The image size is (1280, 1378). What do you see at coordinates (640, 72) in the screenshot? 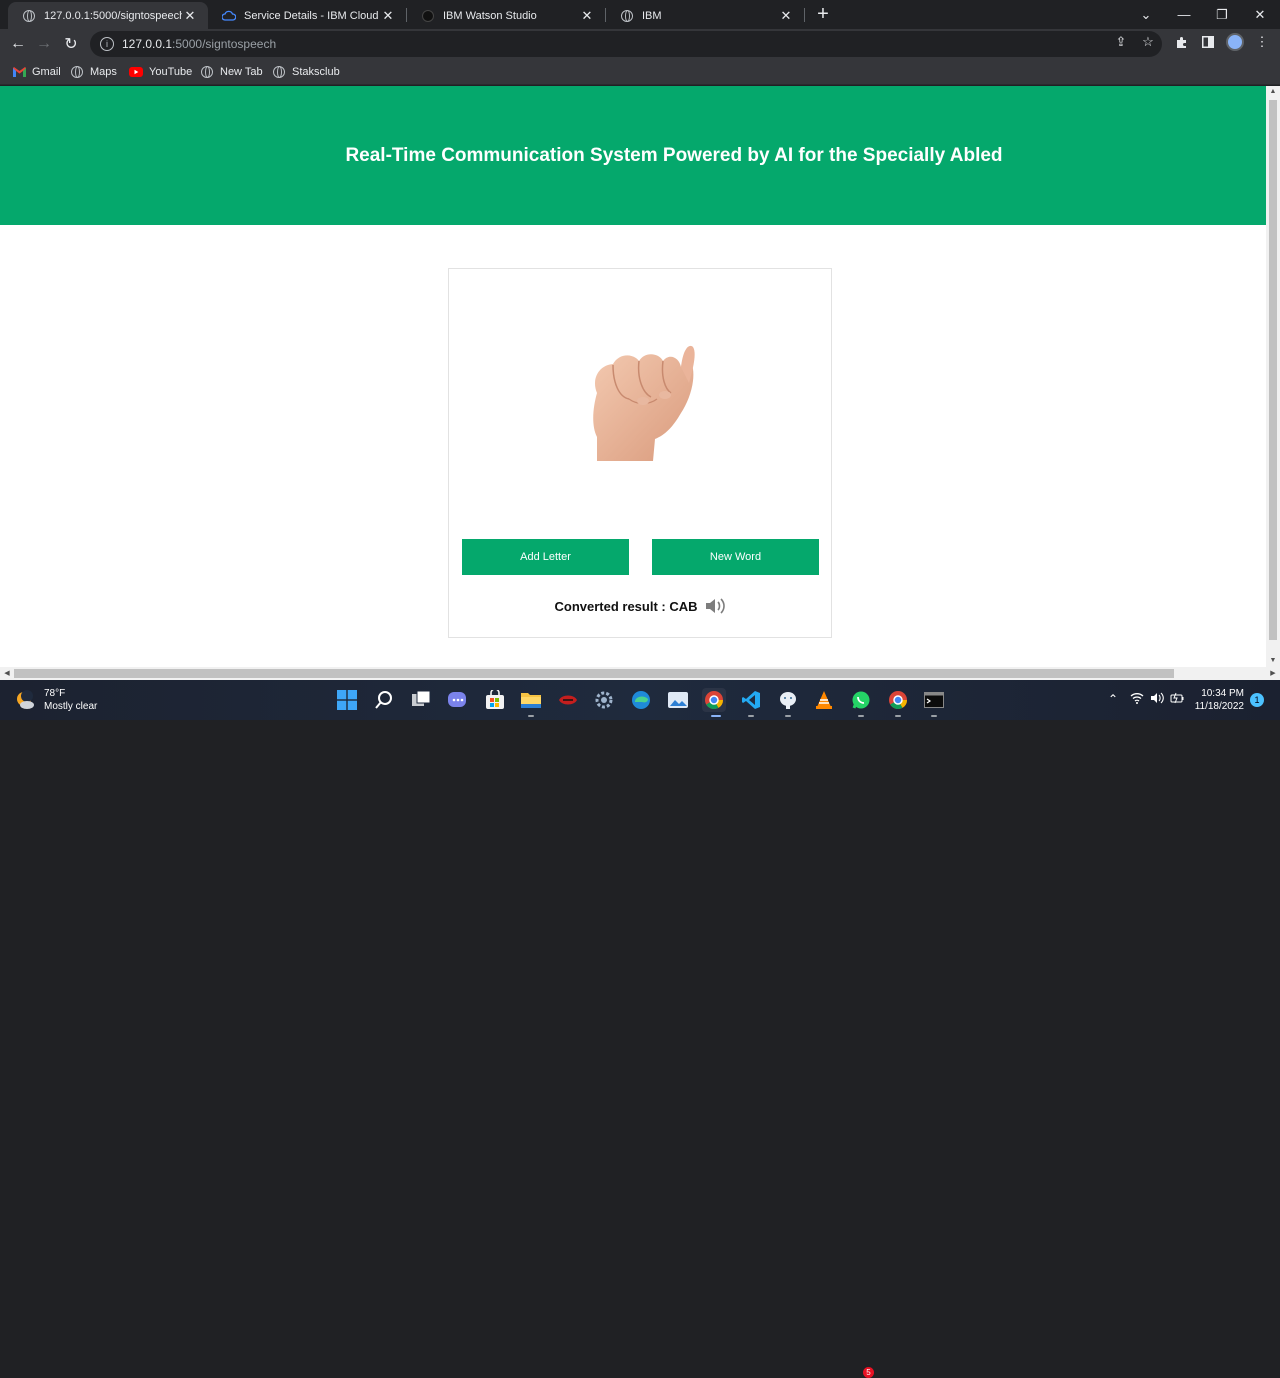
I see `bookmarks-bar: Gmail Maps YouTube New Tab Staksclub` at bounding box center [640, 72].